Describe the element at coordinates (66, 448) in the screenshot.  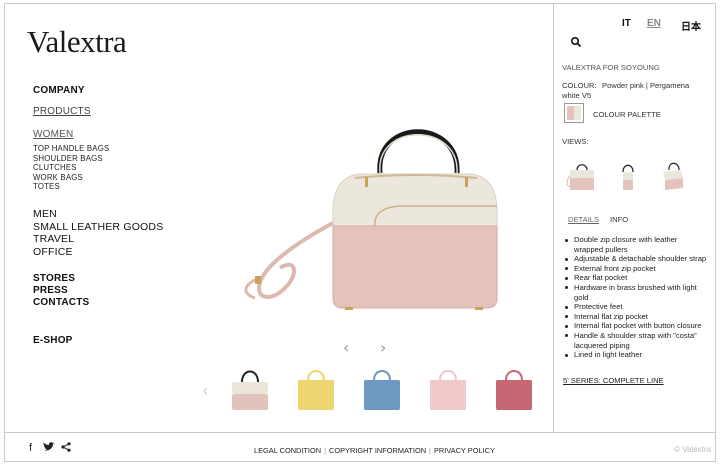
I see `share-icon` at that location.